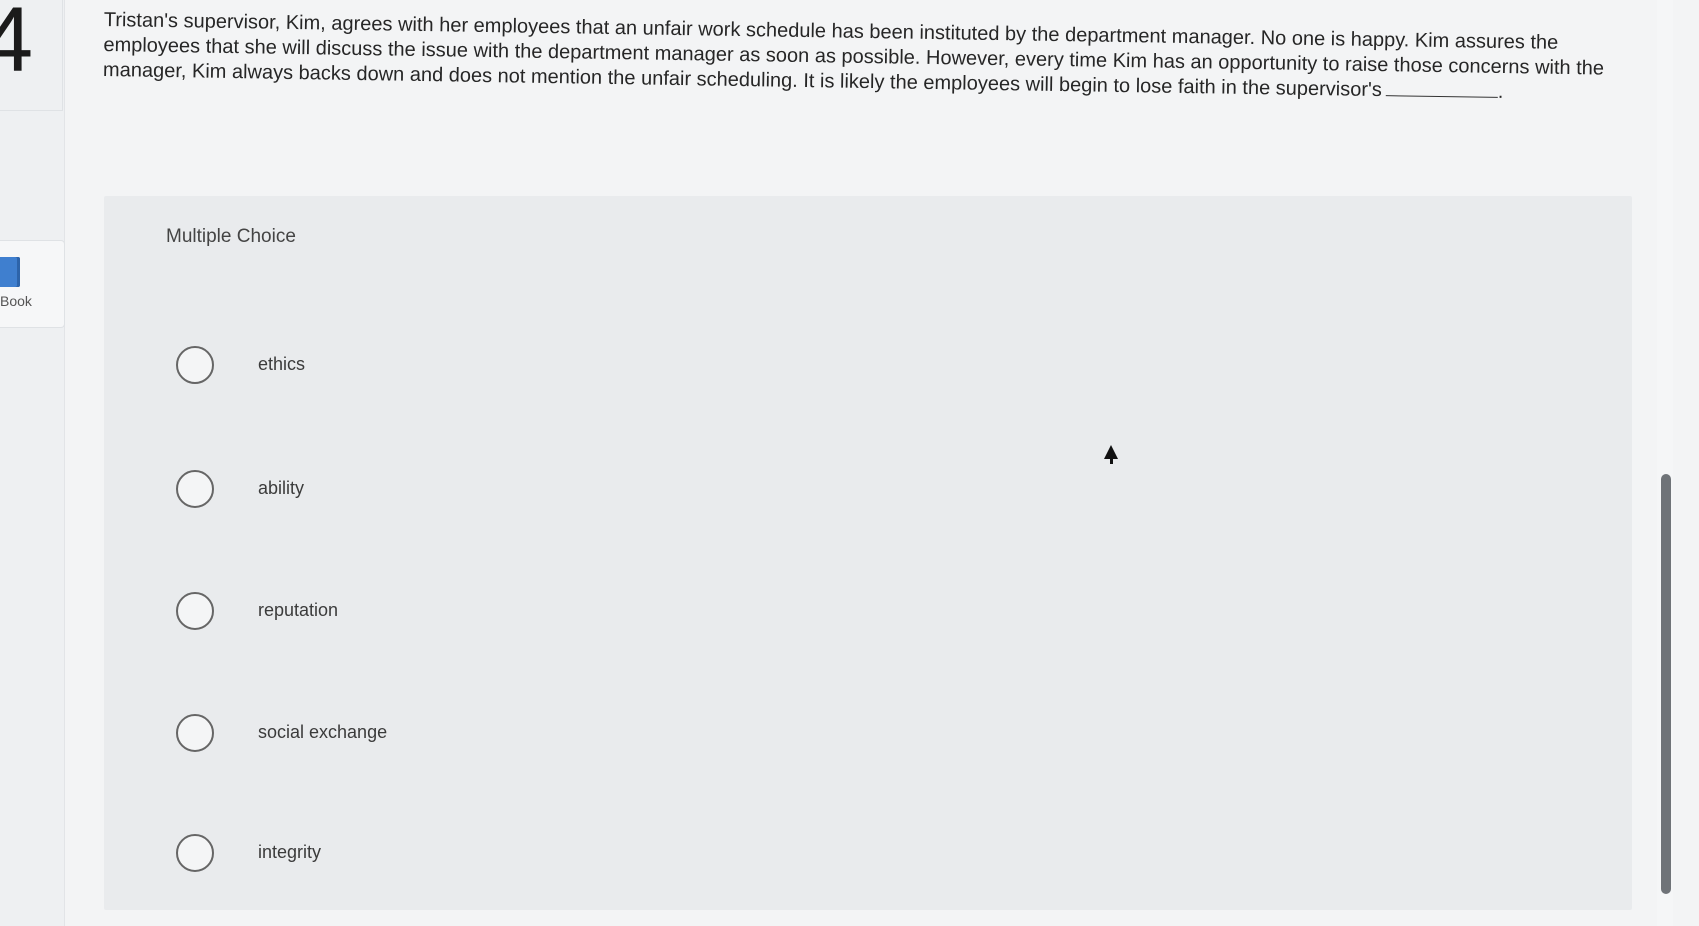 The image size is (1699, 926). What do you see at coordinates (231, 236) in the screenshot?
I see `question-type-header: Multiple Choice` at bounding box center [231, 236].